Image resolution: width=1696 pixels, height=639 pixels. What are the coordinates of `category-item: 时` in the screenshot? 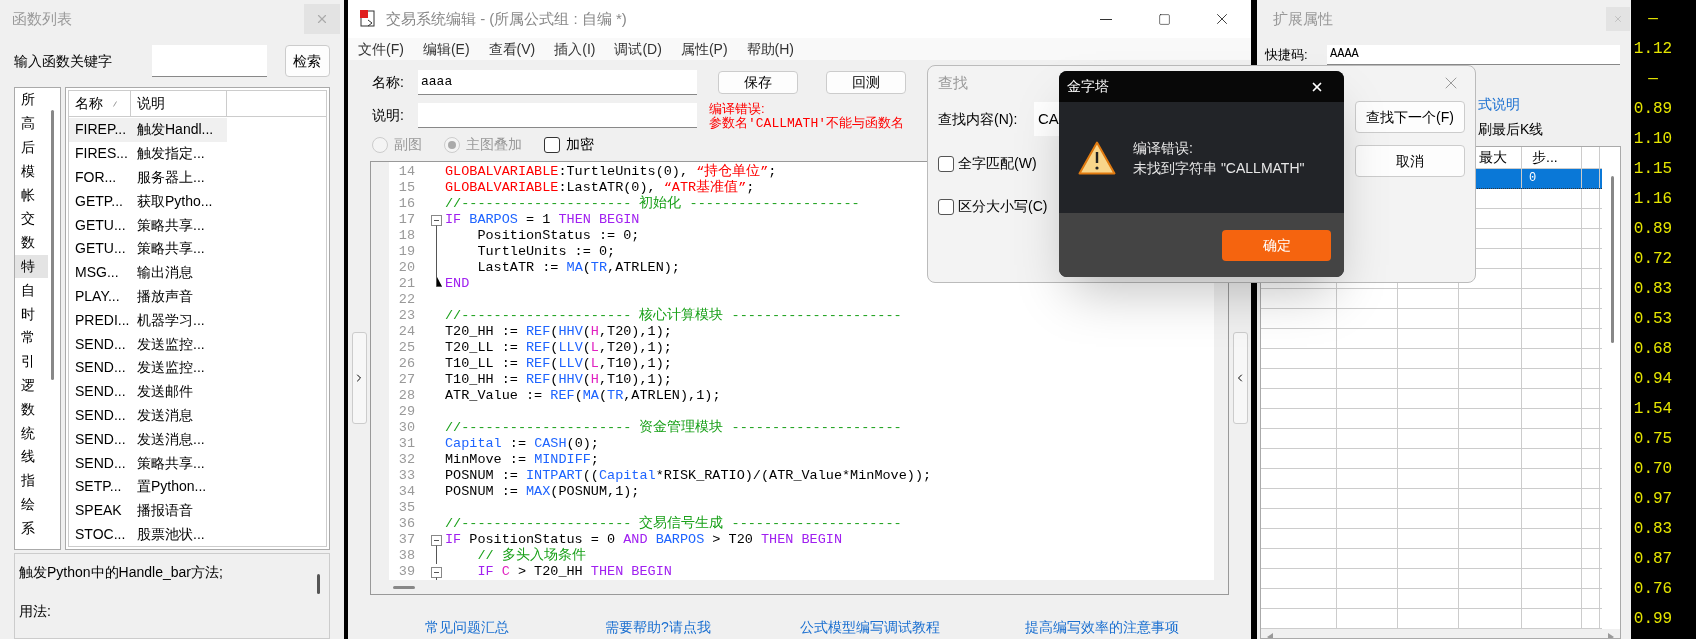 It's located at (31, 314).